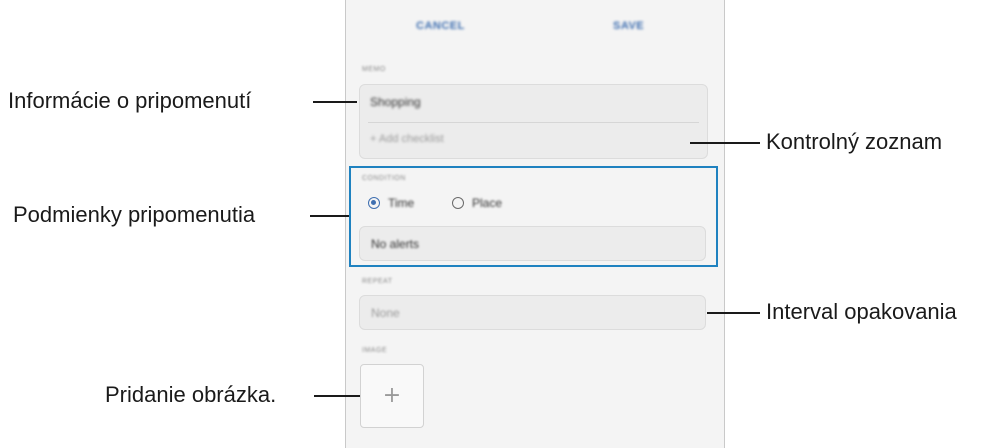 The image size is (991, 448). I want to click on memo-box: Shopping + Add checklist, so click(533, 121).